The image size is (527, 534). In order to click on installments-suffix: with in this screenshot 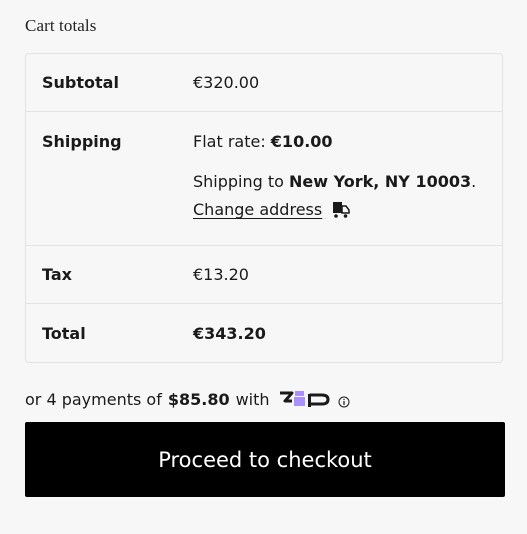, I will do `click(252, 399)`.